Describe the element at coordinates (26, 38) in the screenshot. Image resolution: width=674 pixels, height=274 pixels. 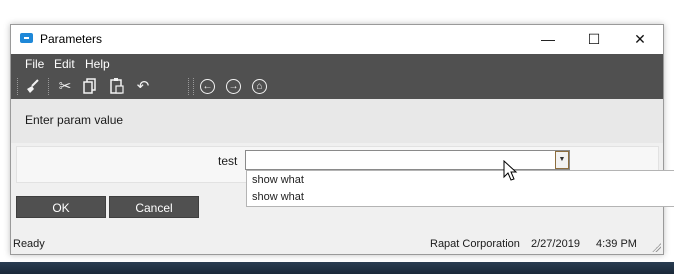
I see `app-icon` at that location.